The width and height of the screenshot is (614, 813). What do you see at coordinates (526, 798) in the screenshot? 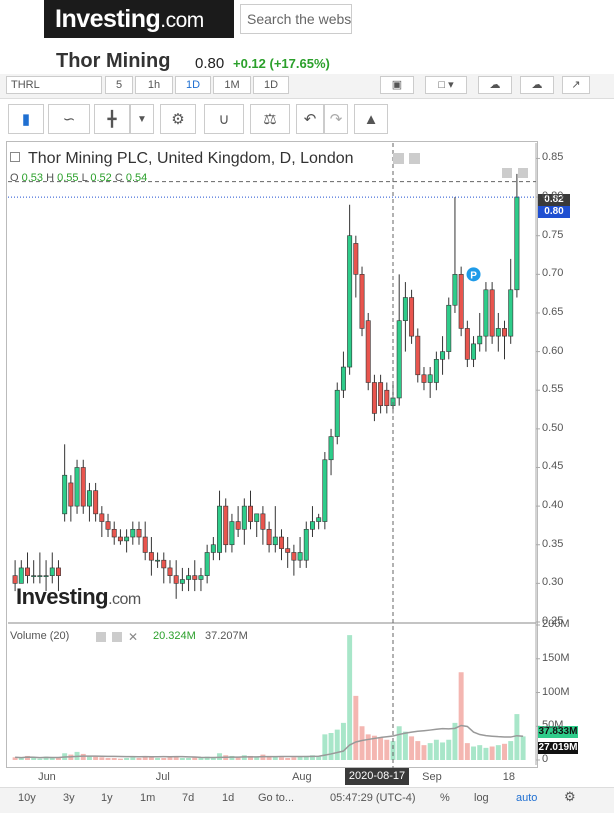
I see `auto-toggle: auto` at bounding box center [526, 798].